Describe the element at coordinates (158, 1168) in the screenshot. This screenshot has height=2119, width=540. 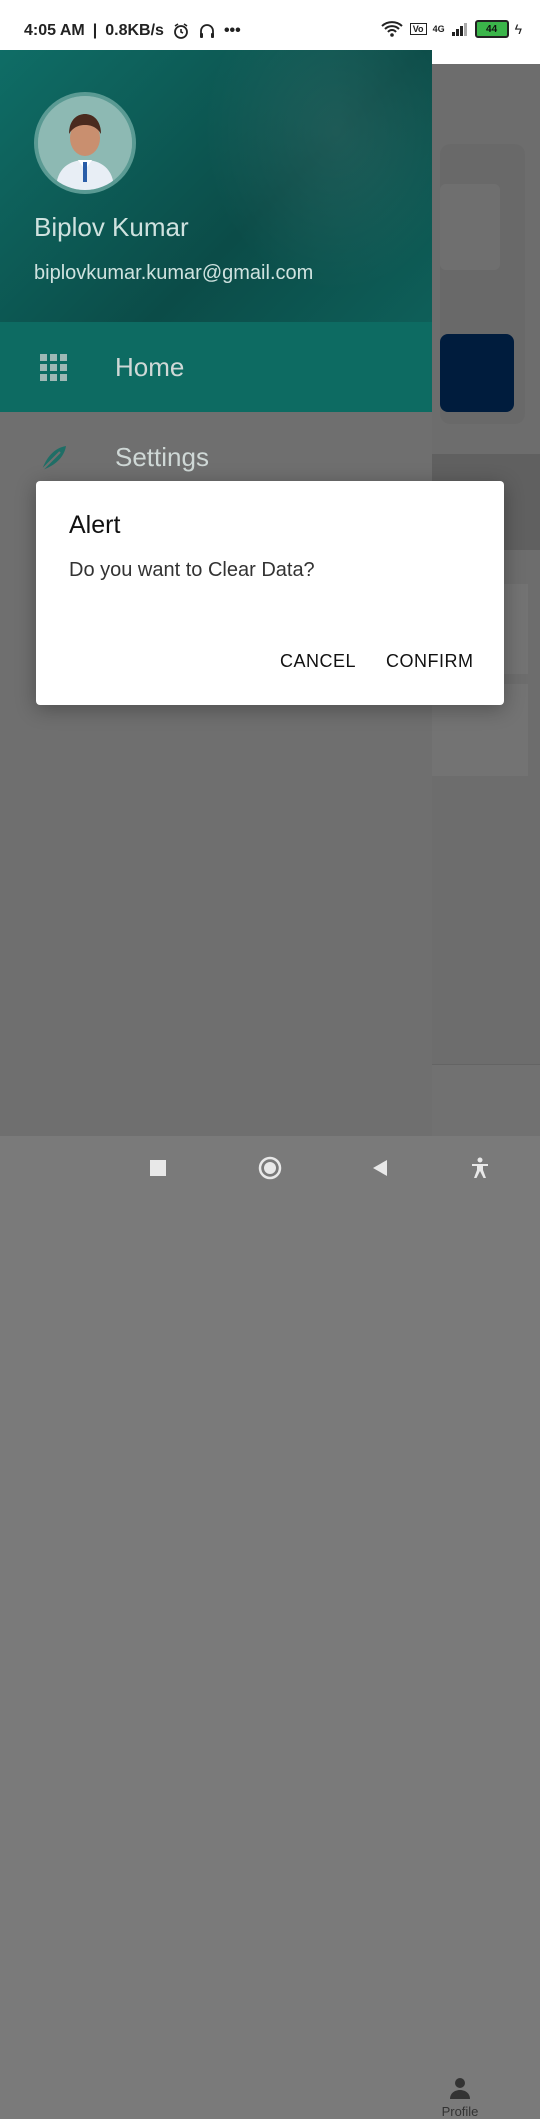
I see `recents-icon` at that location.